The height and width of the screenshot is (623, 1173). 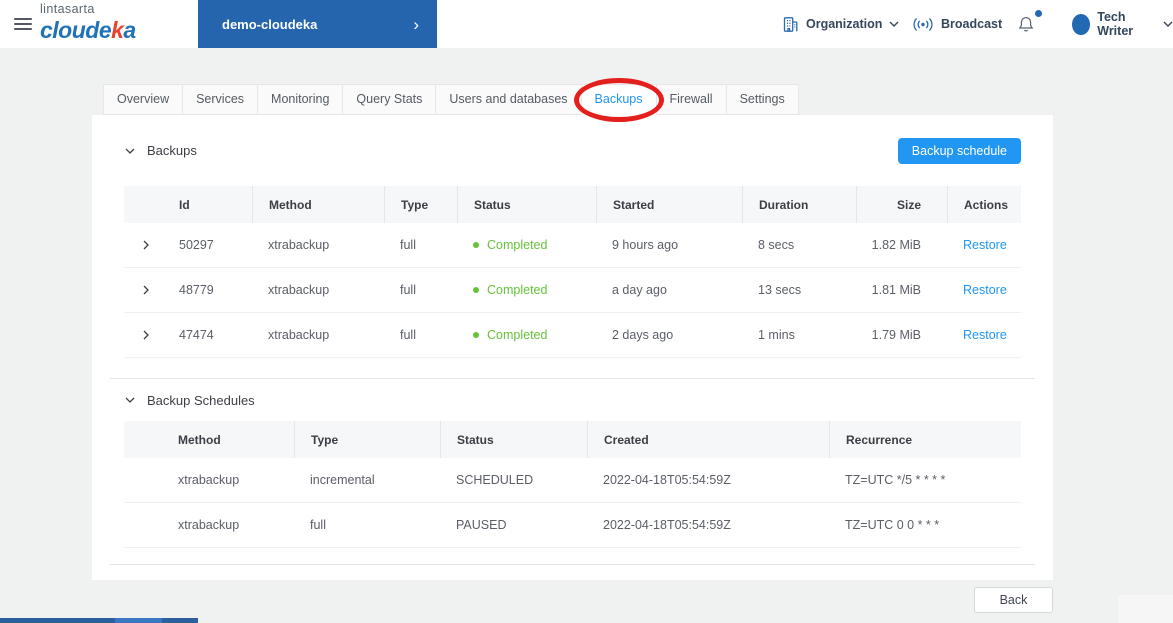 I want to click on bottom-edge-bar, so click(x=99, y=620).